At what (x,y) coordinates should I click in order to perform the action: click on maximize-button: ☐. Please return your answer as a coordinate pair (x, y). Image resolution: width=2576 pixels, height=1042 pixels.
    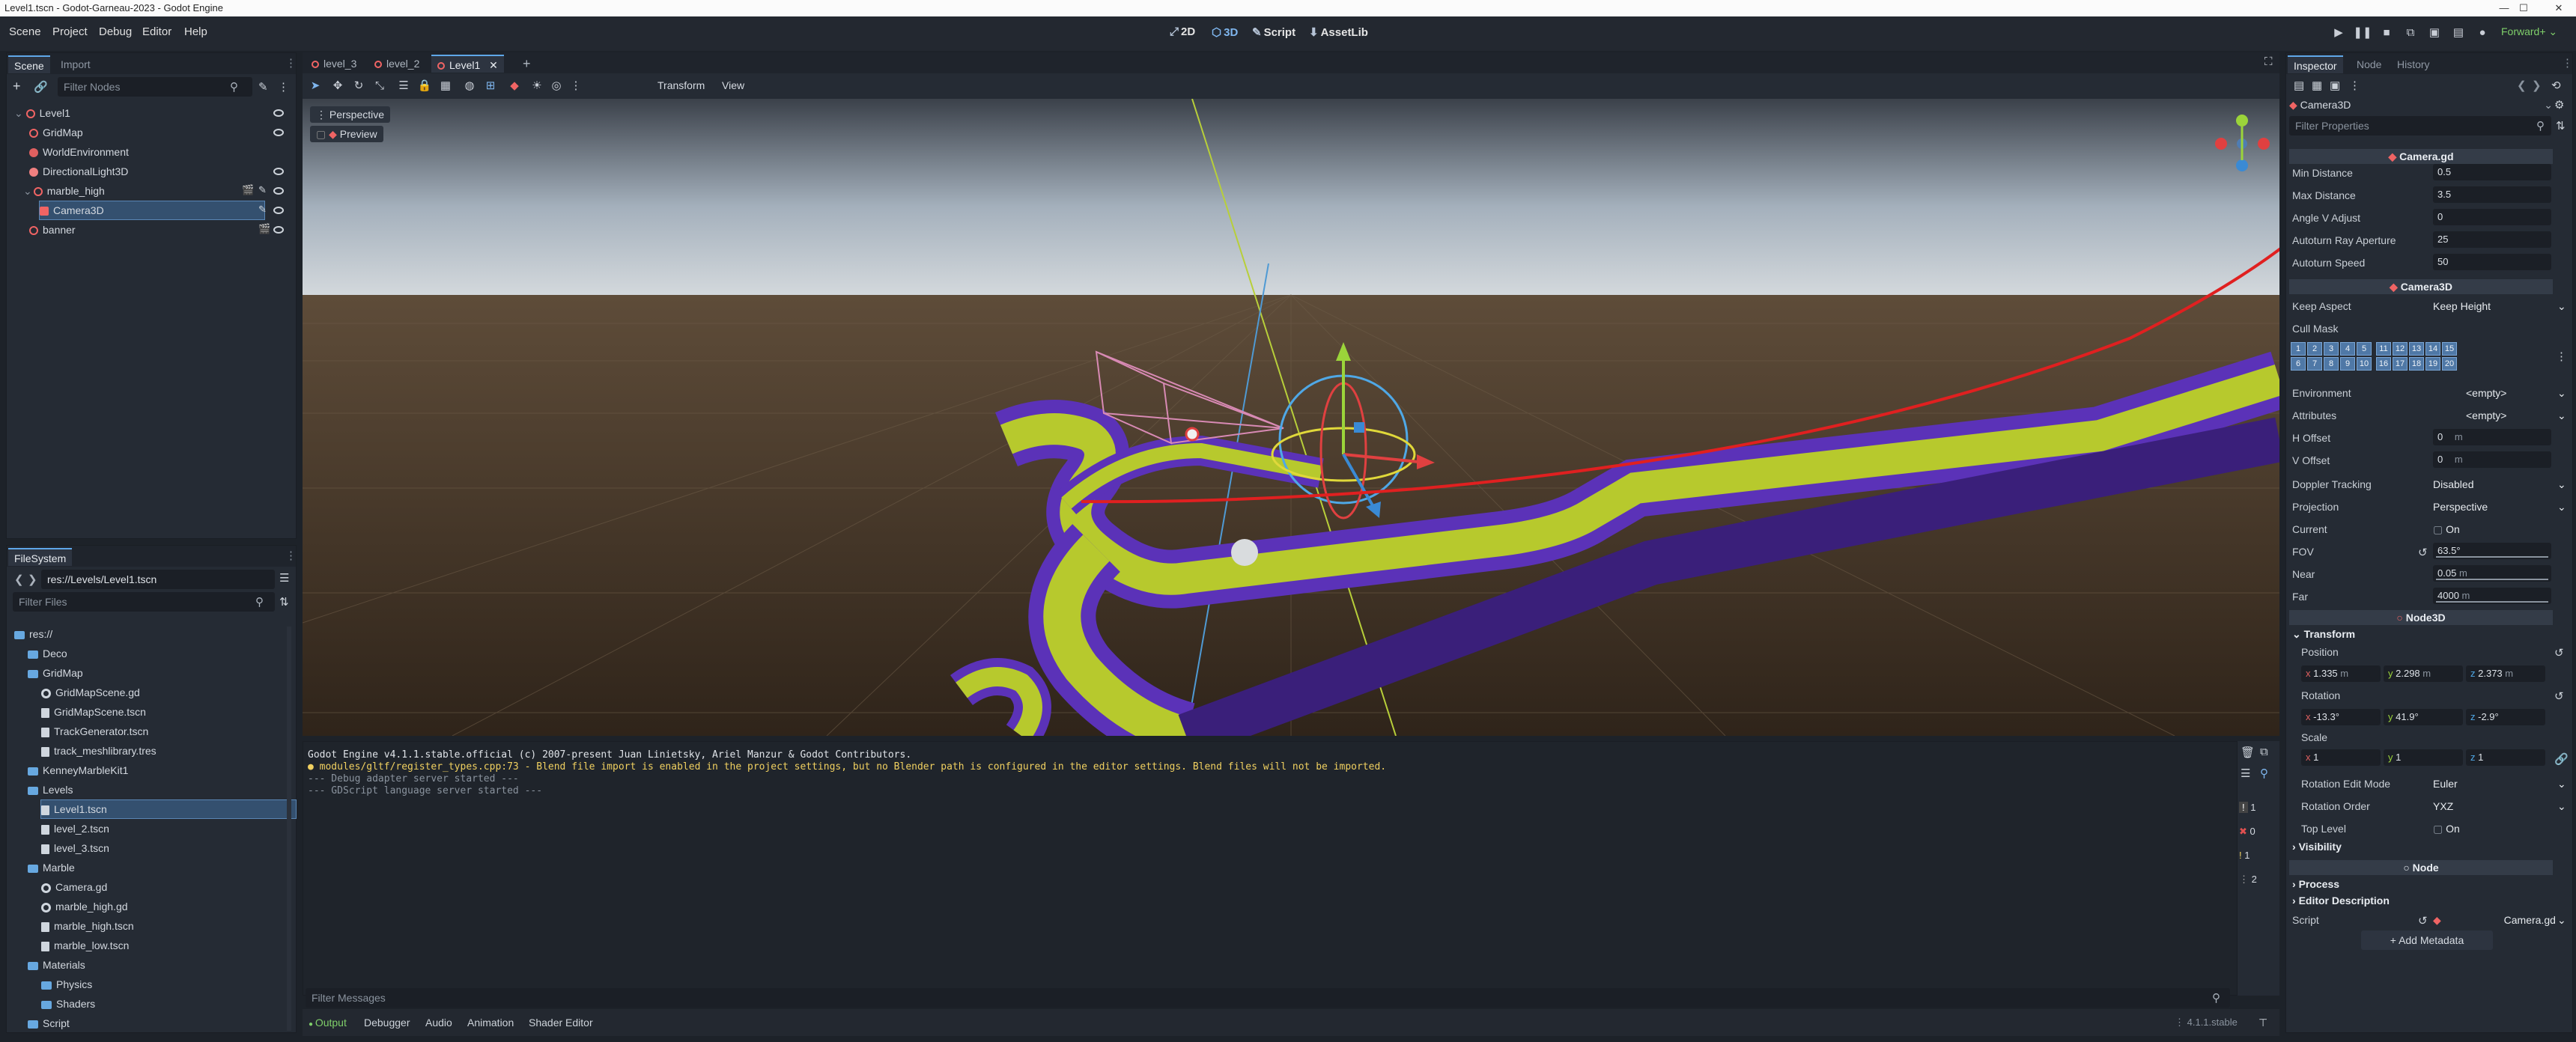
    Looking at the image, I should click on (2523, 8).